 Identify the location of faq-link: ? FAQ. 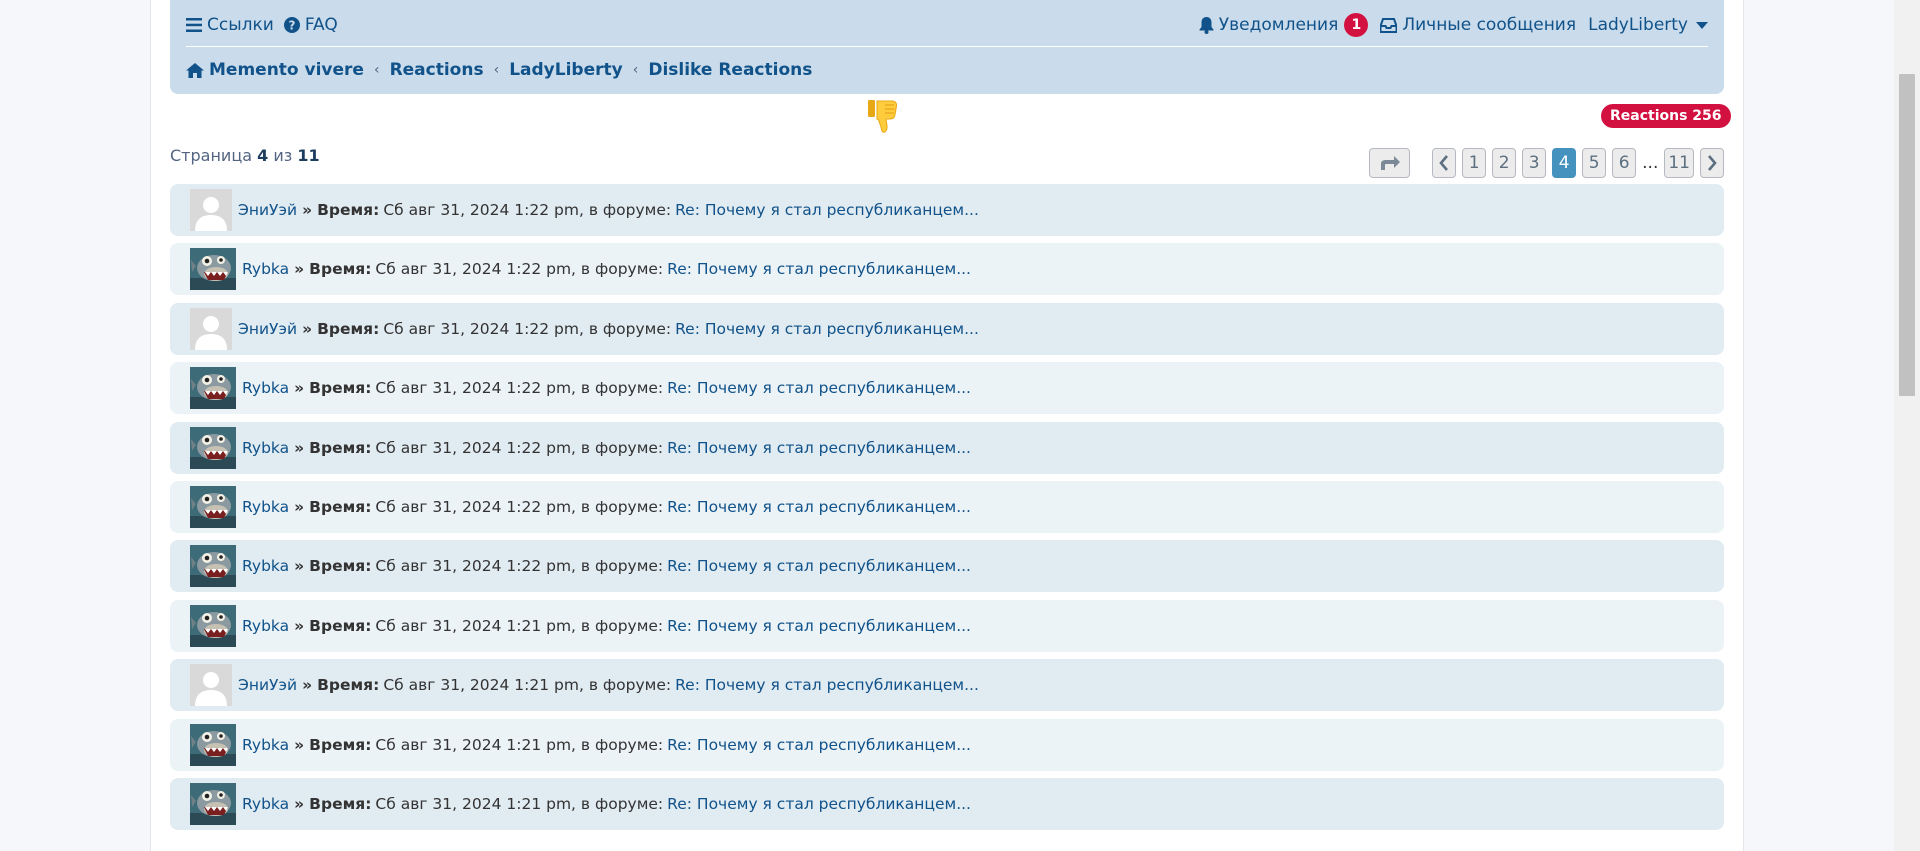
(310, 25).